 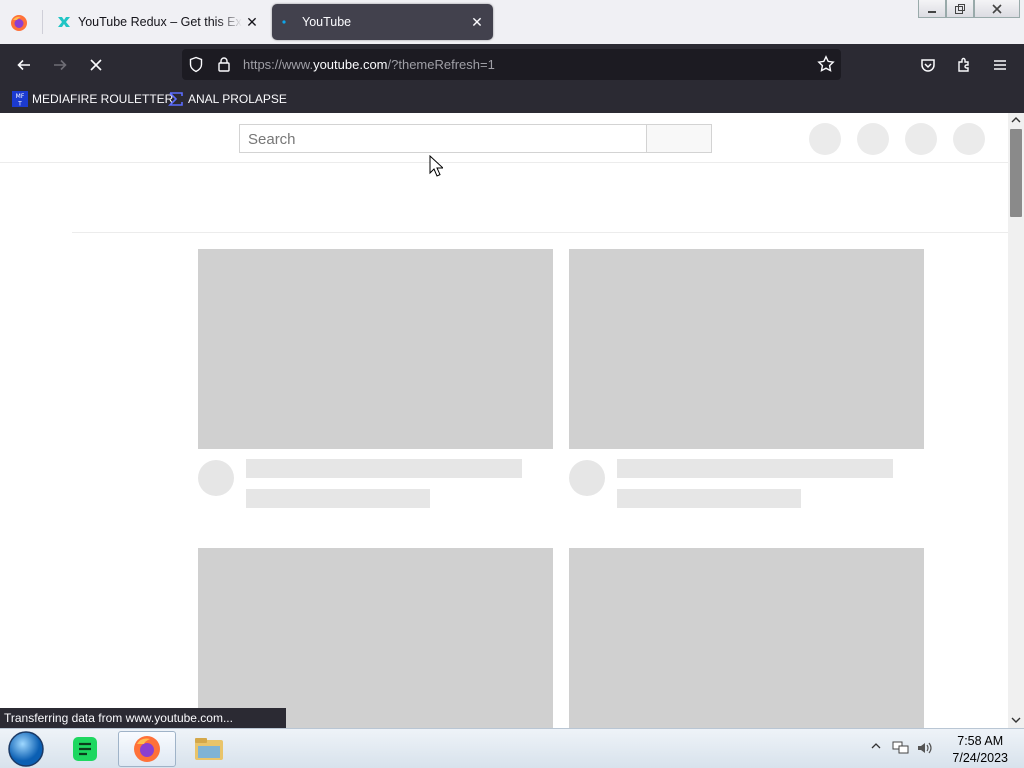 What do you see at coordinates (224, 66) in the screenshot?
I see `lock-icon` at bounding box center [224, 66].